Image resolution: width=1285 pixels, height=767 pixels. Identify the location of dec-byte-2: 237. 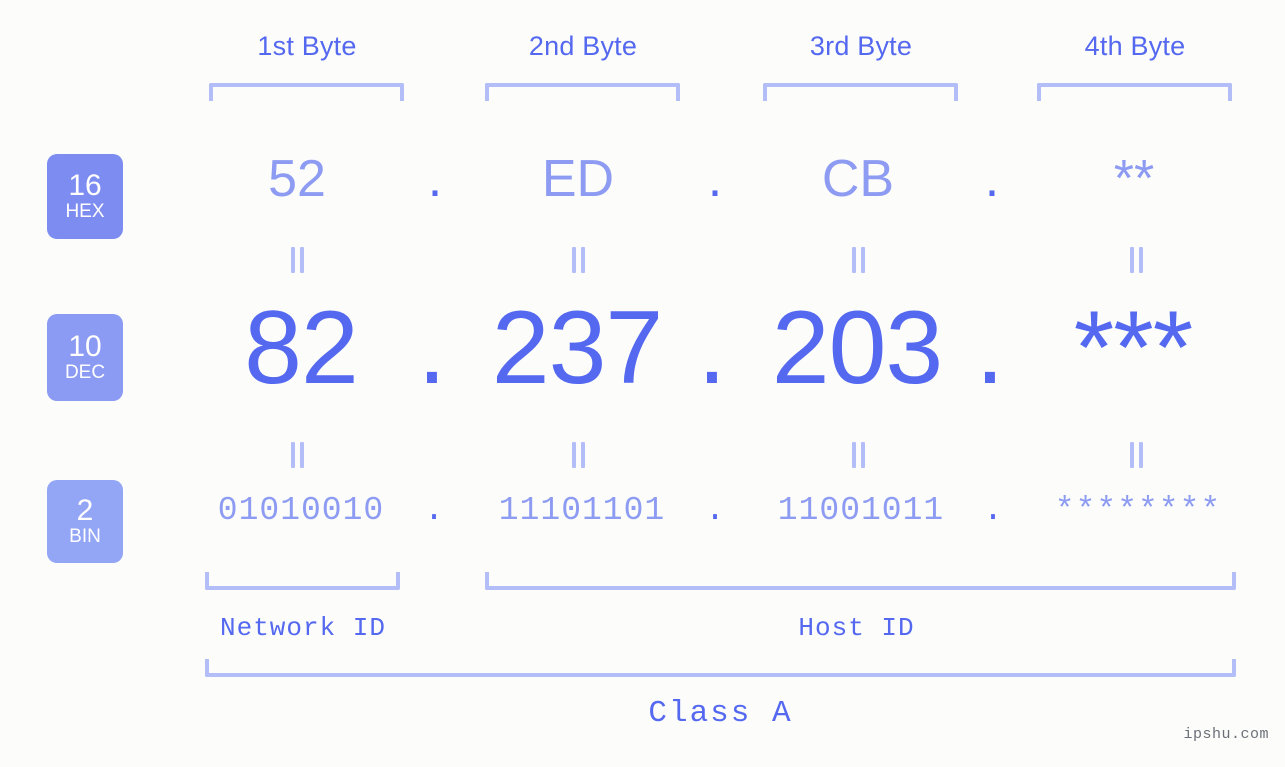
(577, 348).